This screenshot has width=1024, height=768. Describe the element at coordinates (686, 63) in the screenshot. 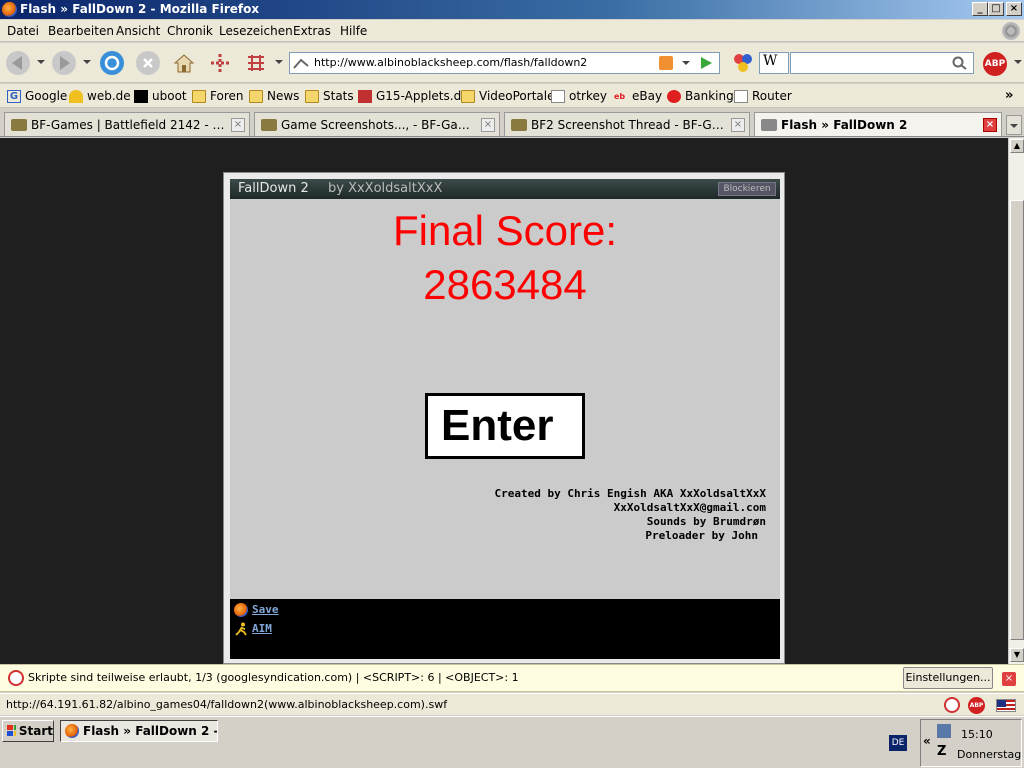

I see `url-history-dropdown` at that location.